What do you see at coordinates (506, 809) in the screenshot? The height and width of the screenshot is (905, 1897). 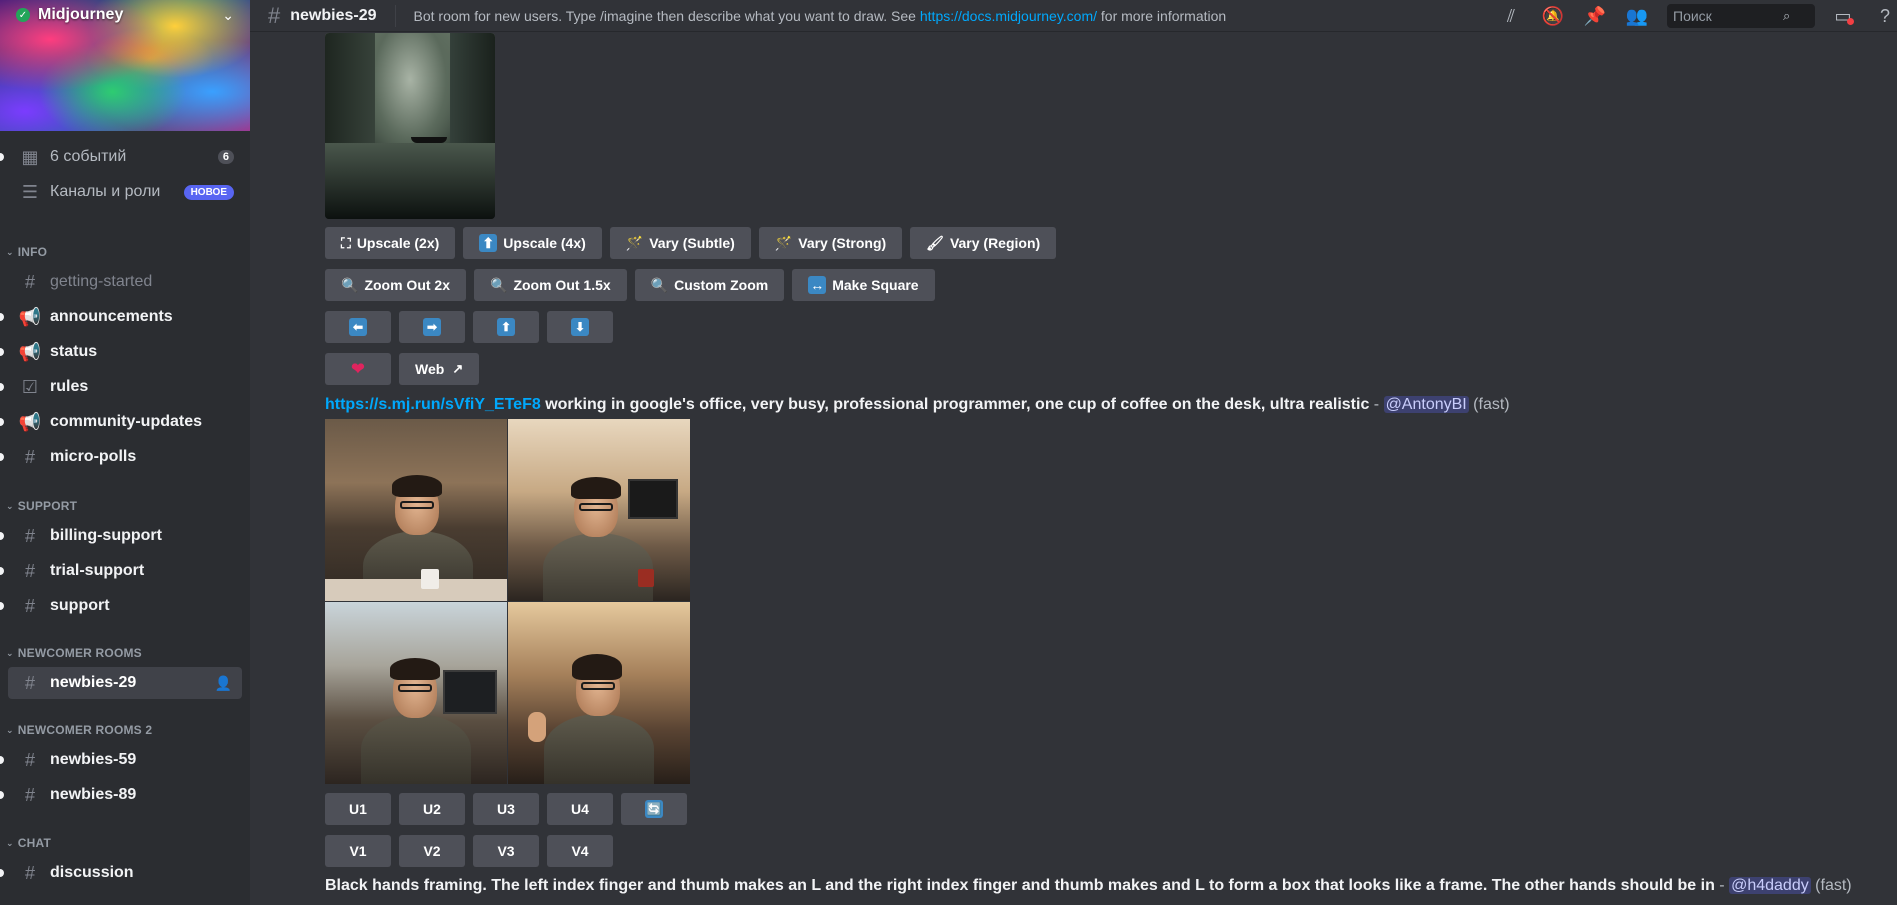 I see `u3-button: U3` at bounding box center [506, 809].